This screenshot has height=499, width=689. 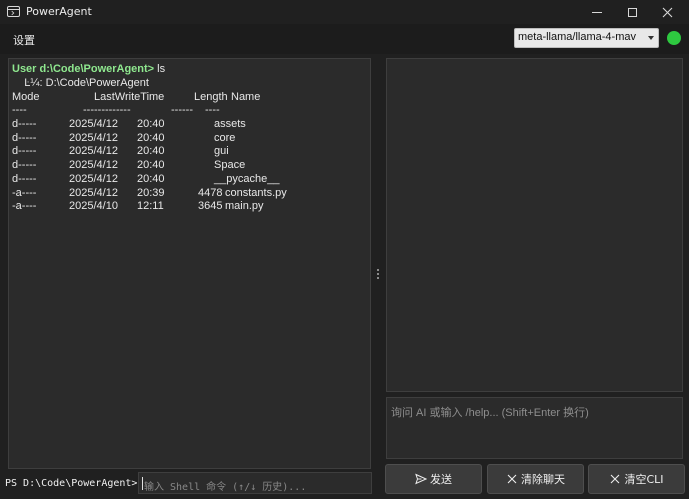 What do you see at coordinates (225, 137) in the screenshot?
I see `row-name: core` at bounding box center [225, 137].